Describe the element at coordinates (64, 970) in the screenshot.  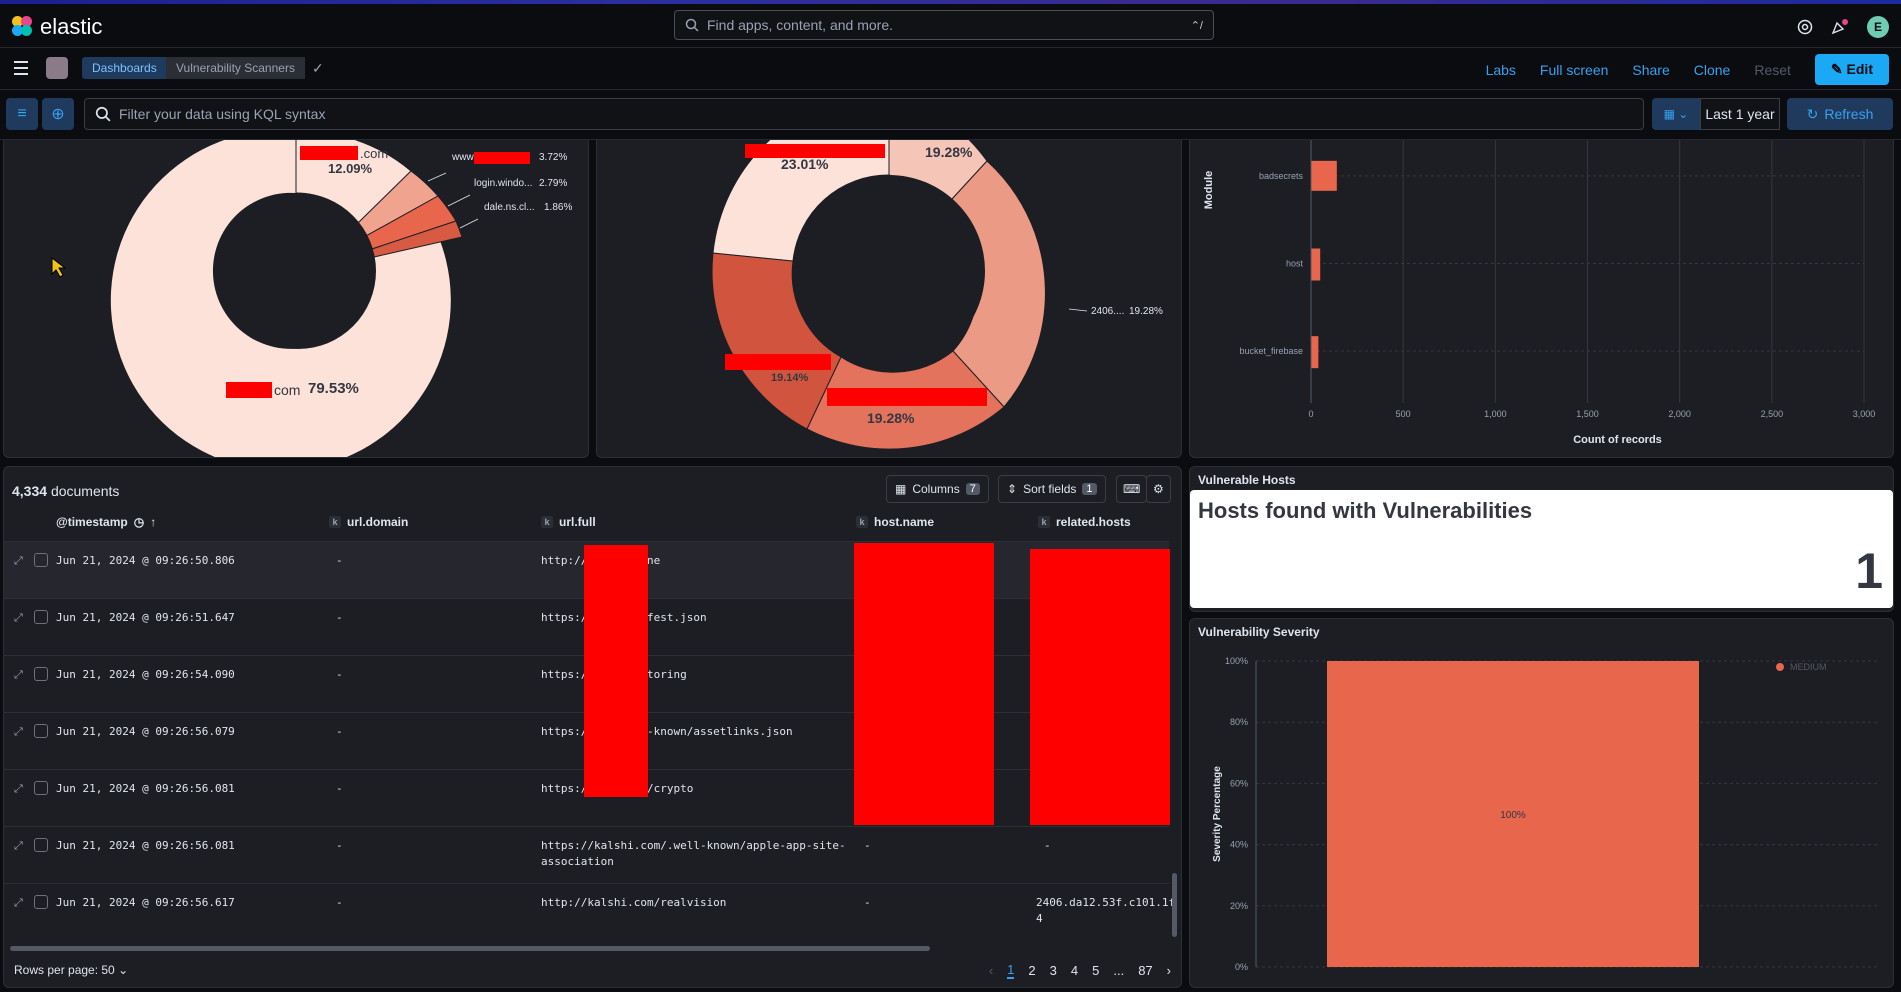
I see `rows-per-page-label: Rows per page: 50` at that location.